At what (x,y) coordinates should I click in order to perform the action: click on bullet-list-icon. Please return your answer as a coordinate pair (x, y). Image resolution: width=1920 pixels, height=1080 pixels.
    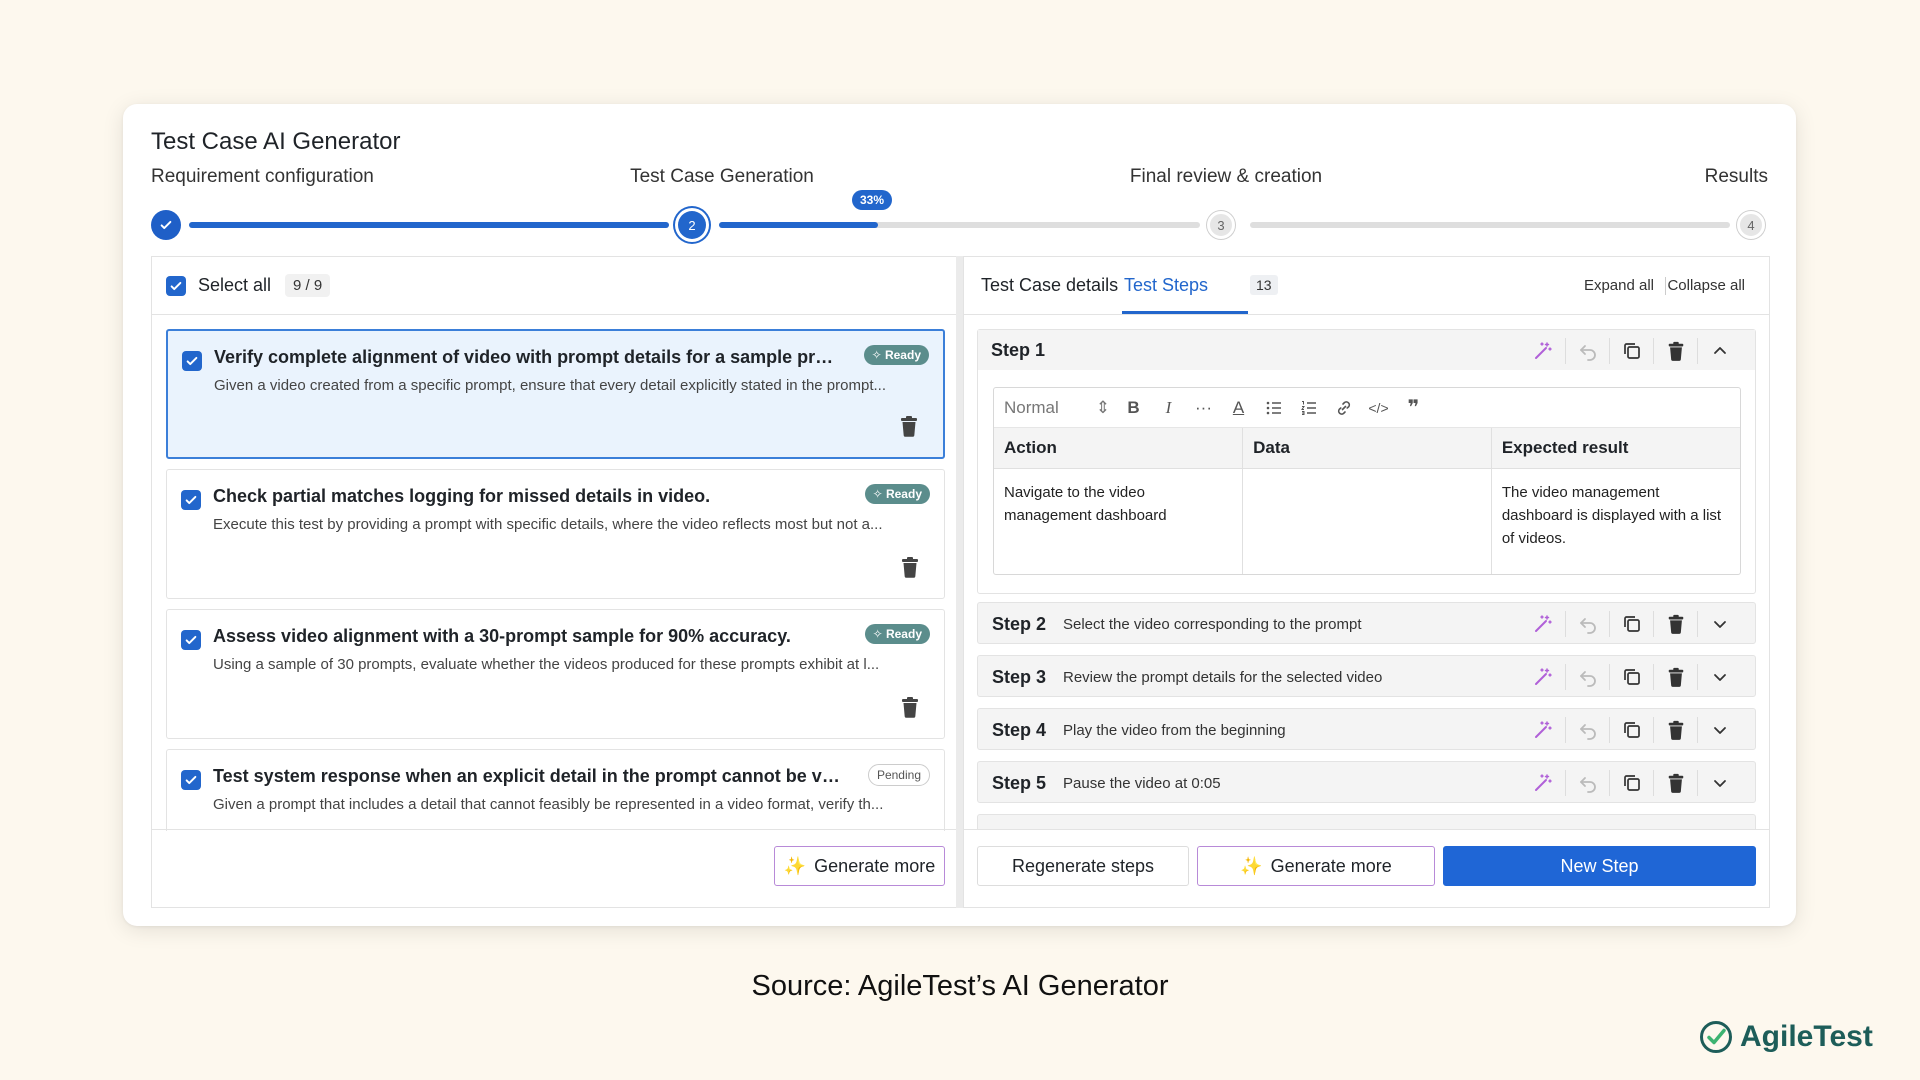
    Looking at the image, I should click on (1273, 408).